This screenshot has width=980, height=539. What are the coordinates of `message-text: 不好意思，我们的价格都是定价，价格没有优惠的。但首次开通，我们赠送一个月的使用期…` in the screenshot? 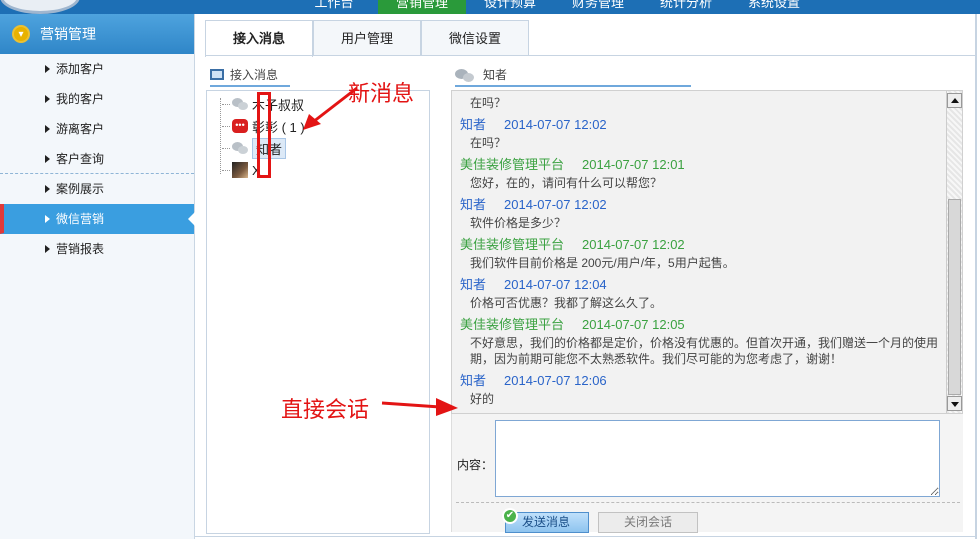 It's located at (704, 351).